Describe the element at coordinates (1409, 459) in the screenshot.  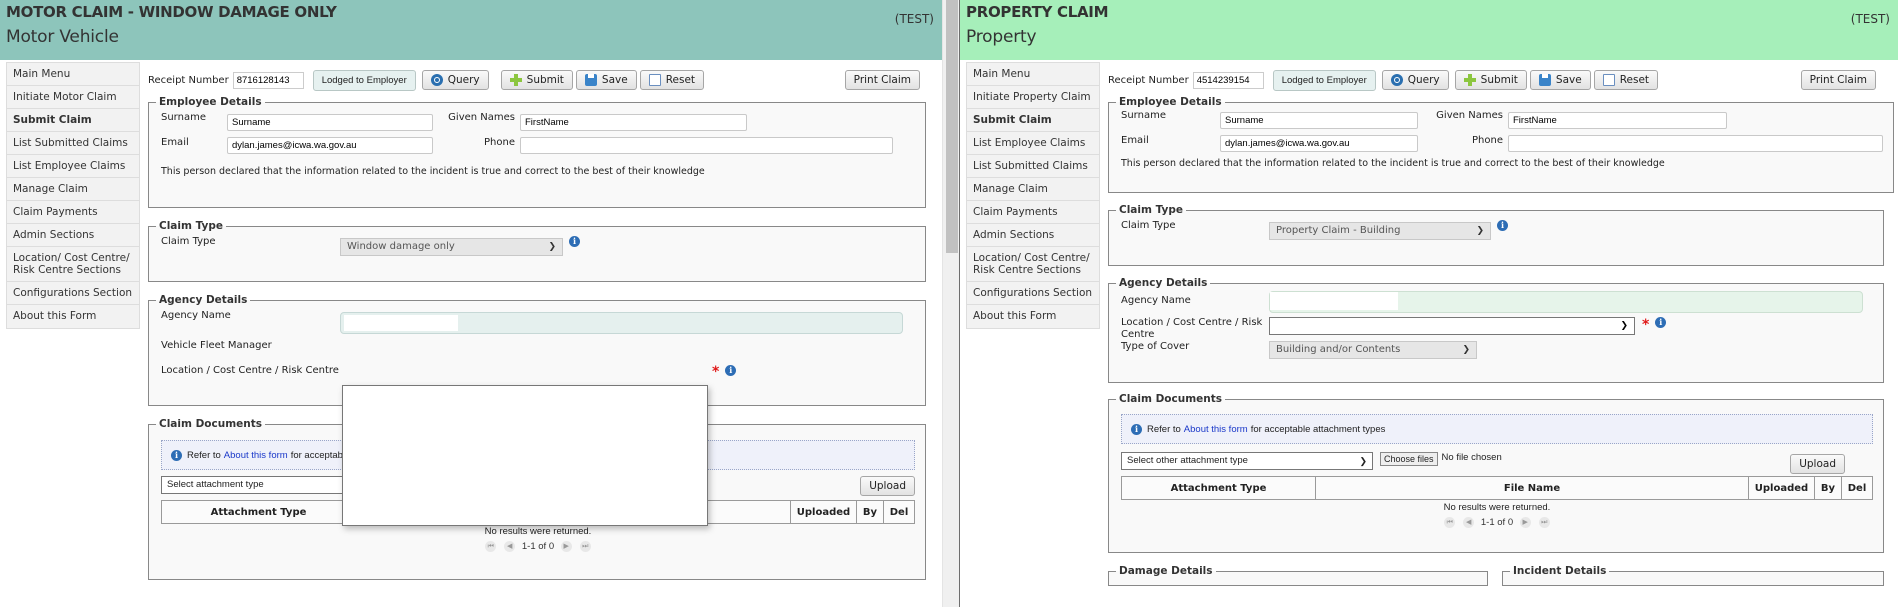
I see `choose-files-button: Choose files` at that location.